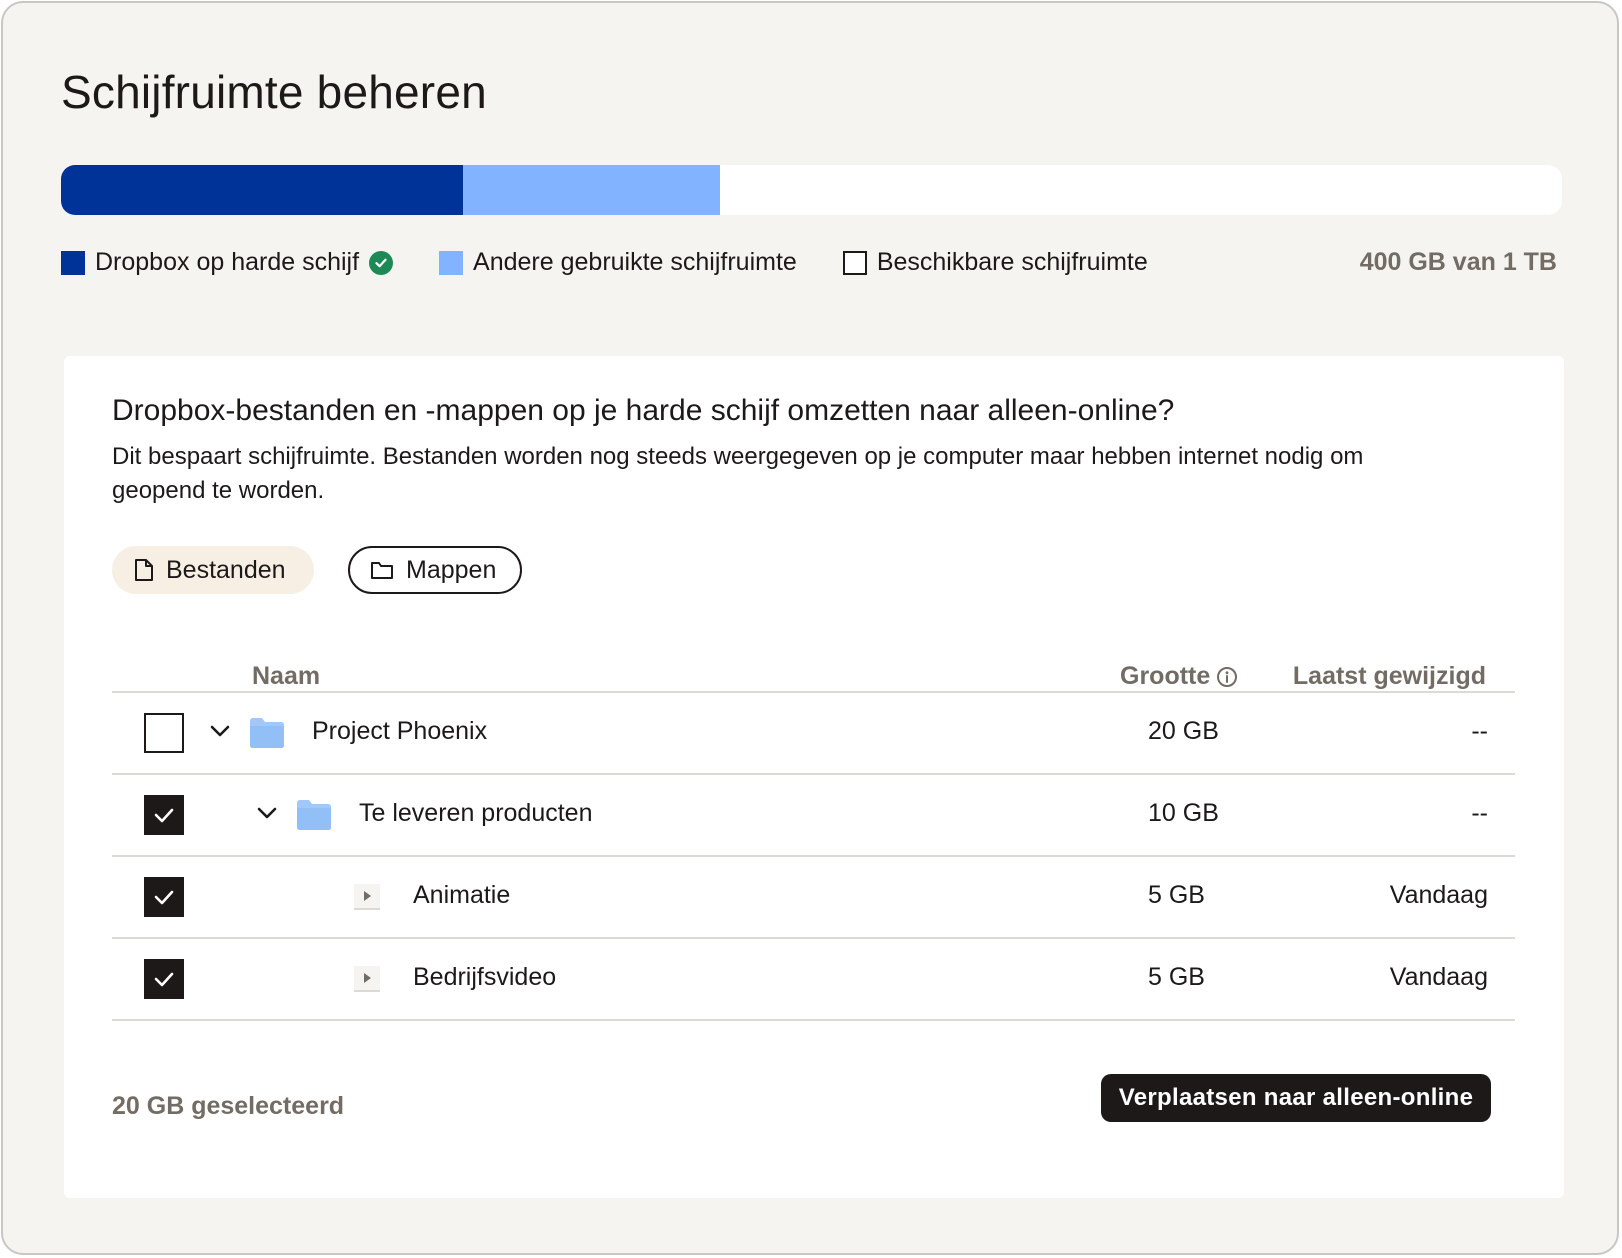  I want to click on row-size: 20 GB, so click(1183, 731).